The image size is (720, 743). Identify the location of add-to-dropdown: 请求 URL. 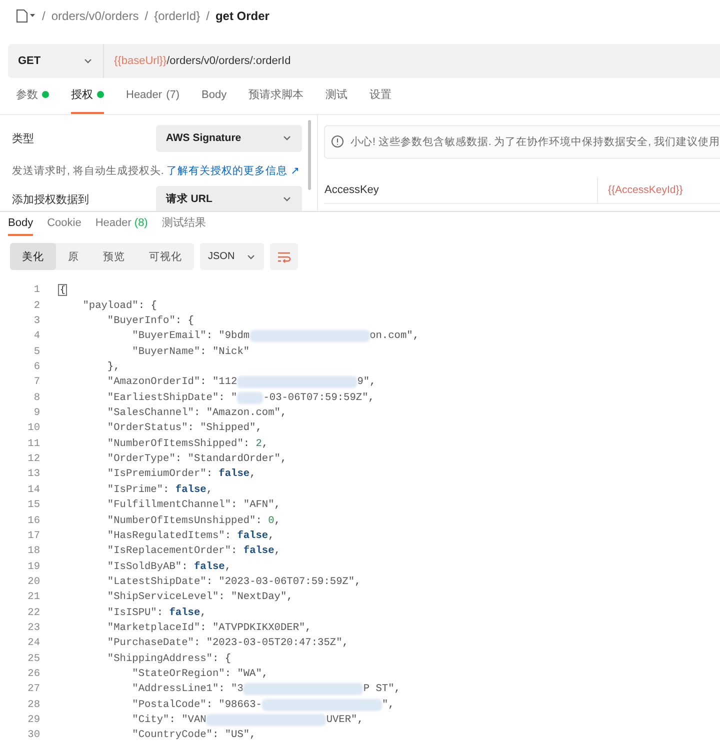
(229, 198).